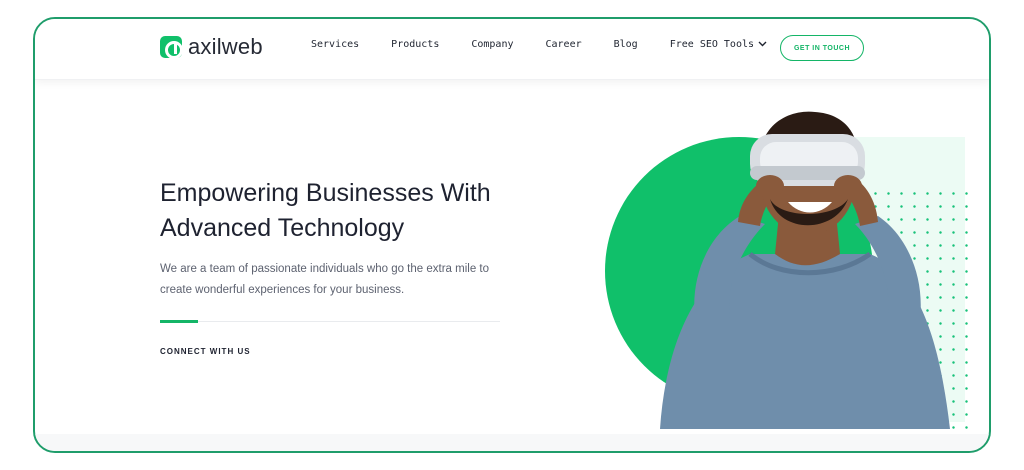  Describe the element at coordinates (822, 48) in the screenshot. I see `get-in-touch-button: GET IN TOUCH` at that location.